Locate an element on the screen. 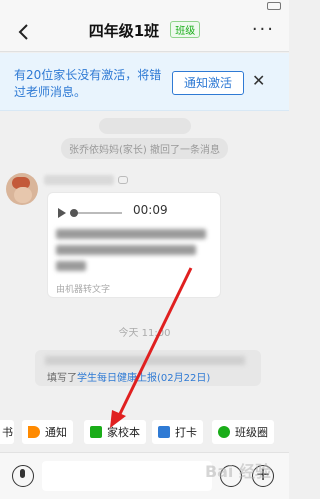  activation-notice: 有20位家长没有激活，将错过老师消息。 通知激活 ✕ is located at coordinates (144, 82).